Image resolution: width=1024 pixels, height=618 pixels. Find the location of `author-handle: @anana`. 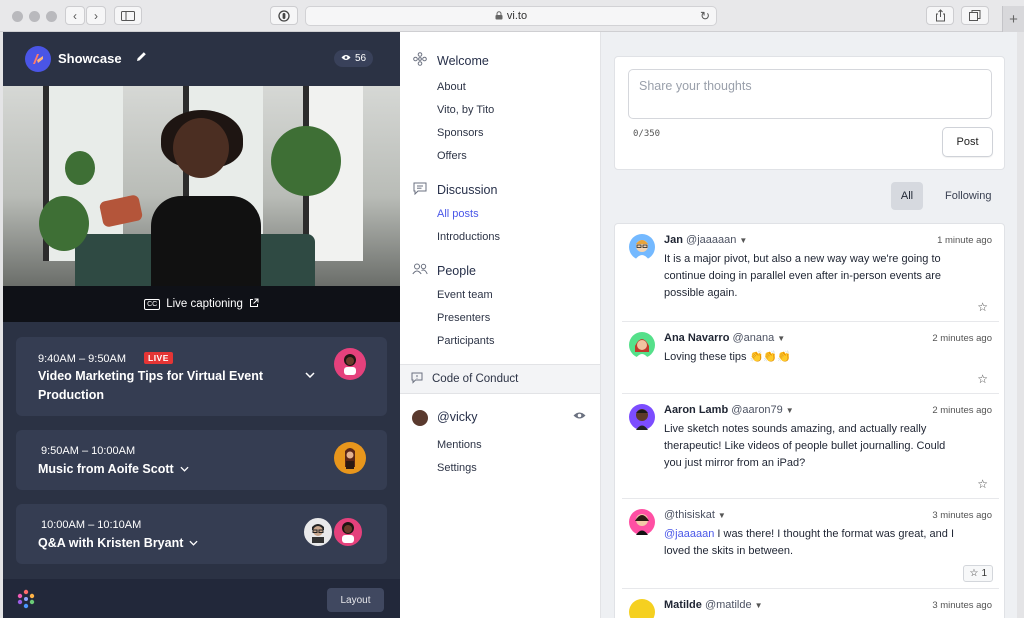

author-handle: @anana is located at coordinates (753, 338).